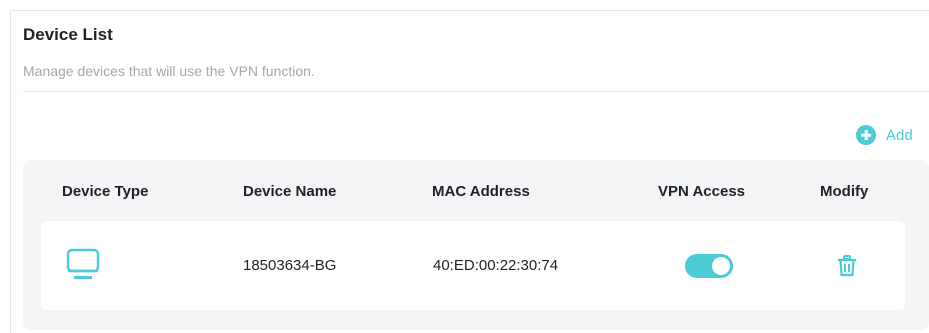 The image size is (929, 333). What do you see at coordinates (701, 191) in the screenshot?
I see `column-header-vpn-access: VPN Access` at bounding box center [701, 191].